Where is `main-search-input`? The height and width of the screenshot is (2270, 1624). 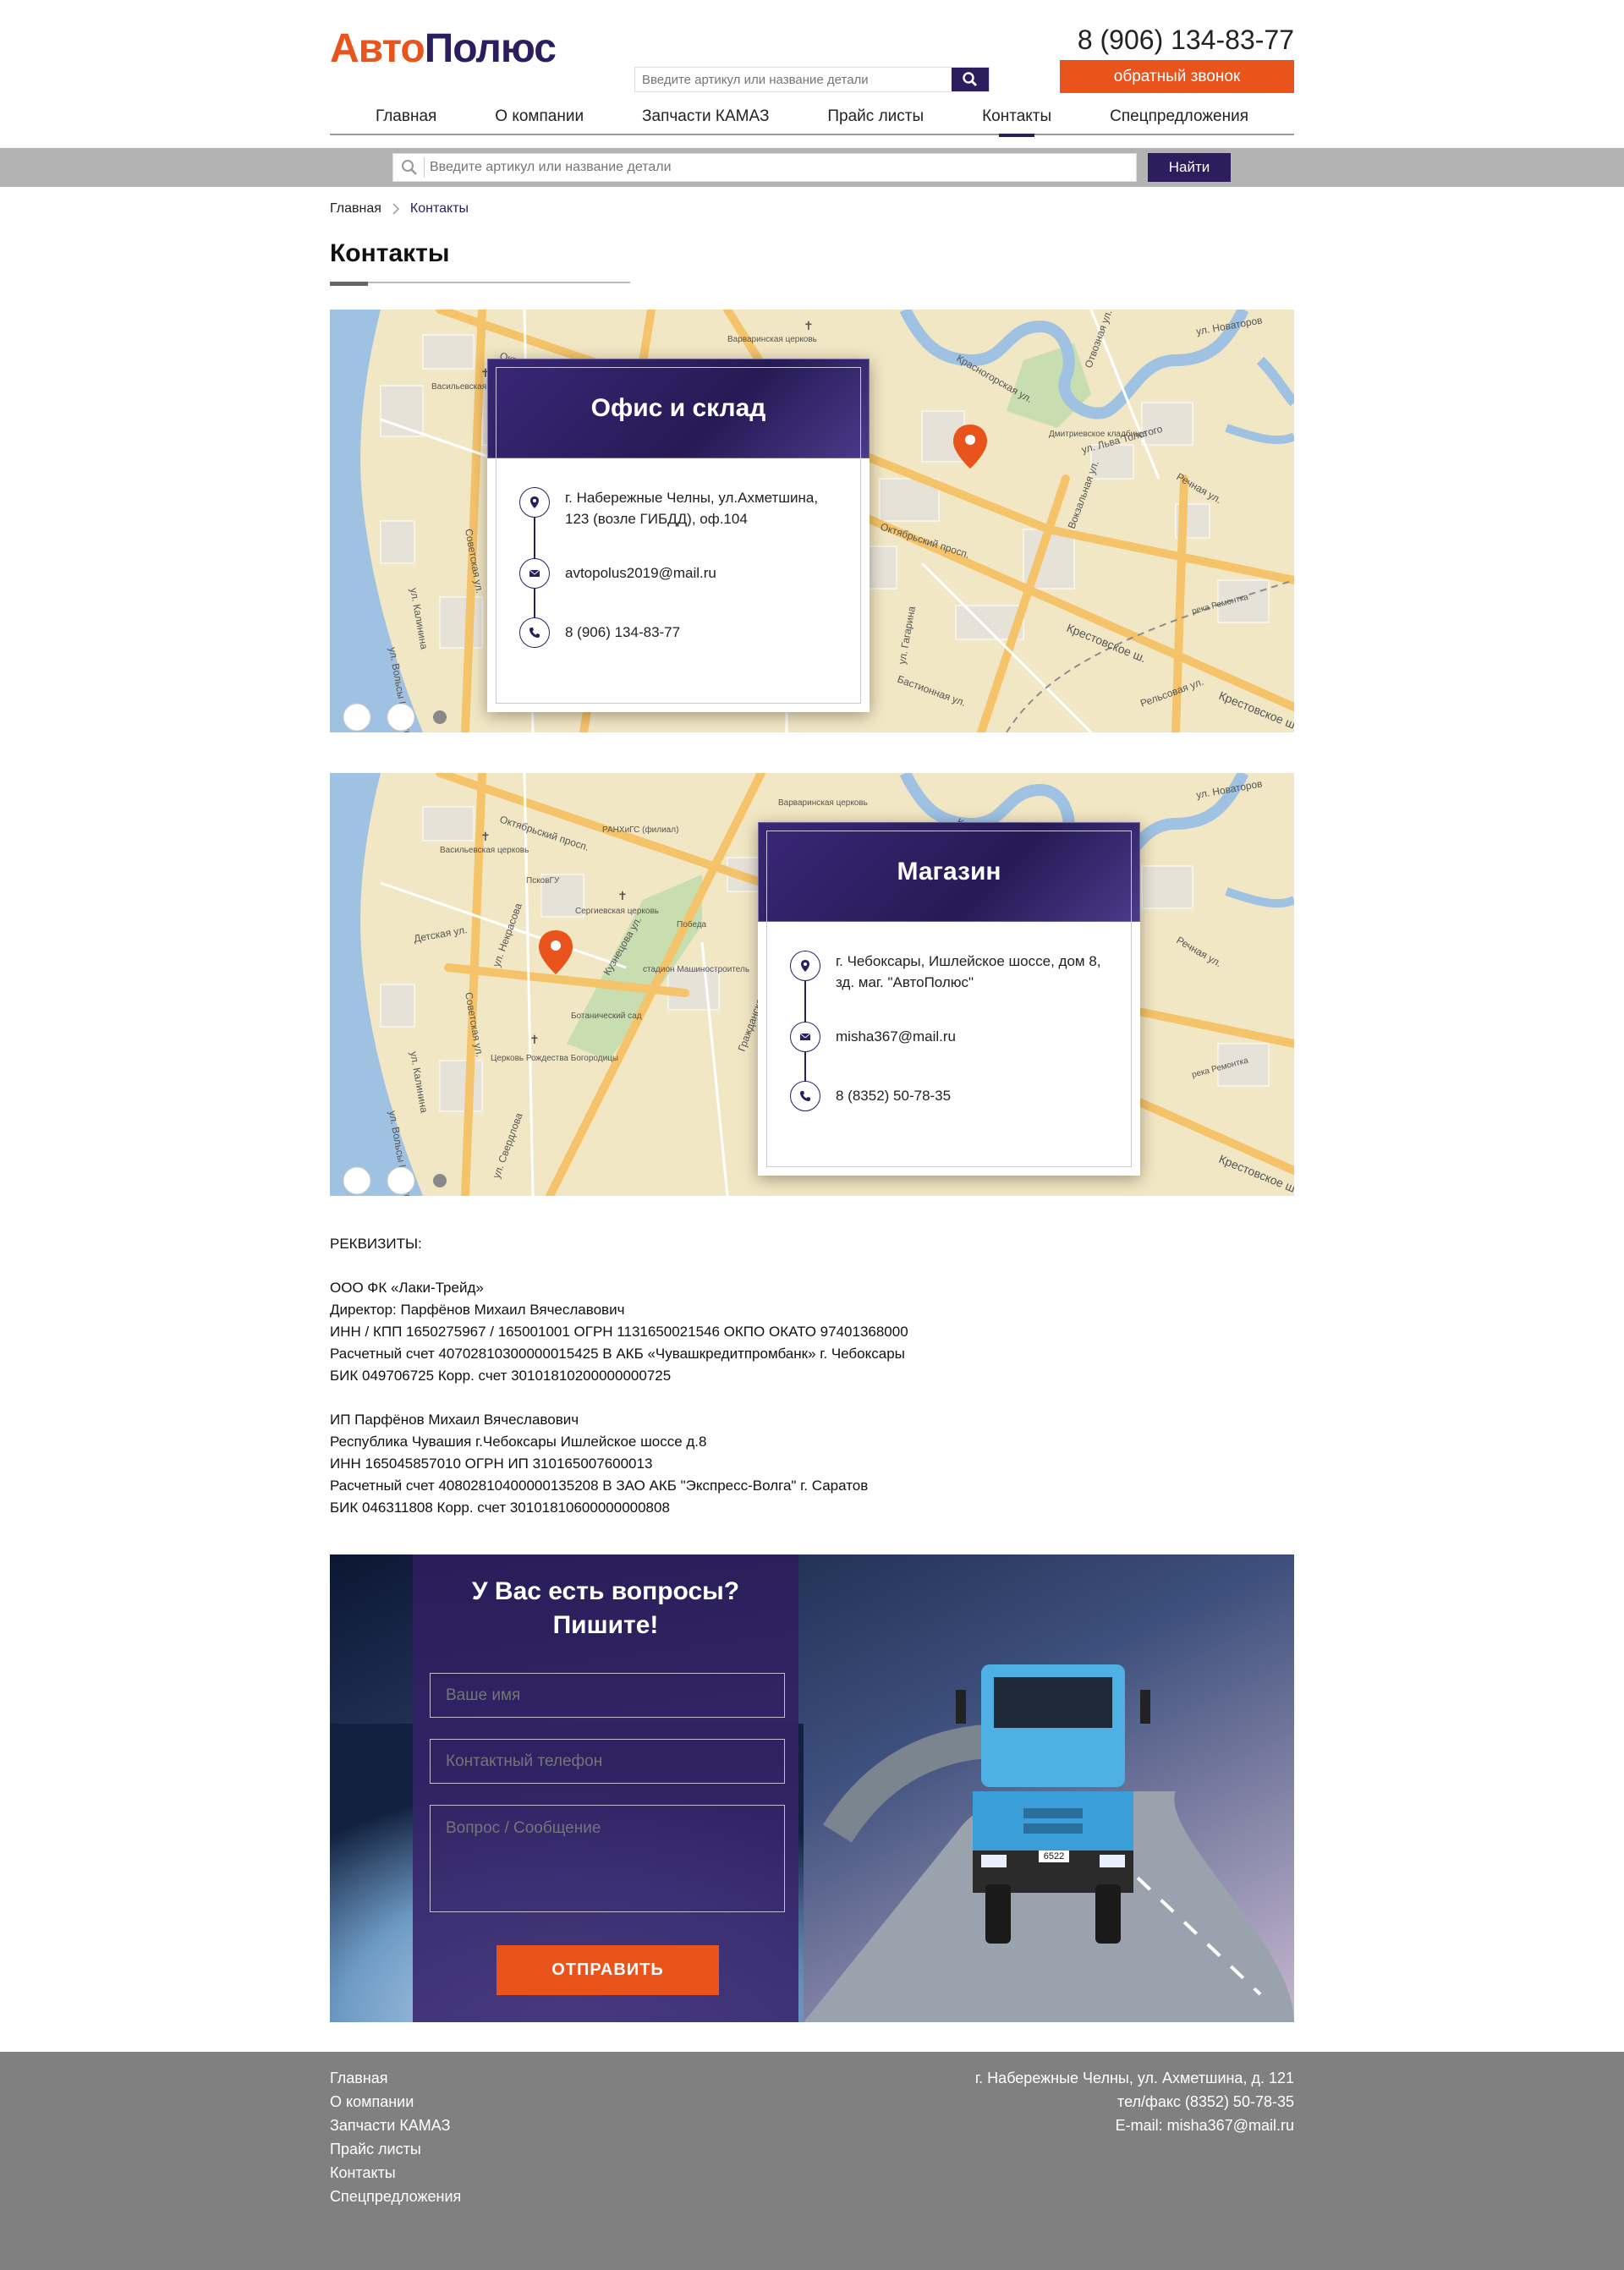 main-search-input is located at coordinates (783, 168).